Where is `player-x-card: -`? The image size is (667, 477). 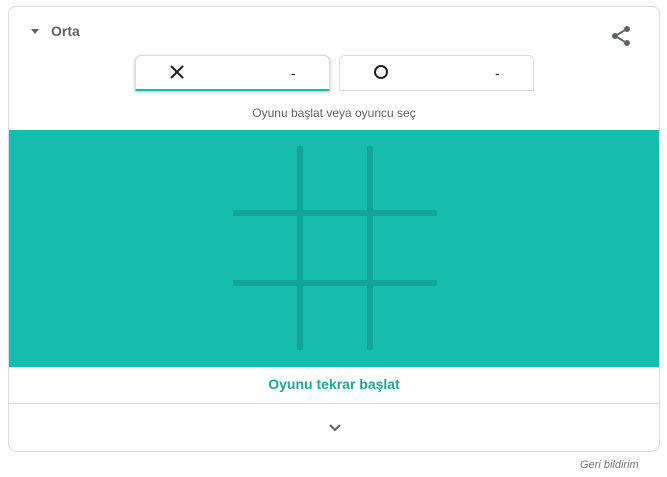 player-x-card: - is located at coordinates (232, 73).